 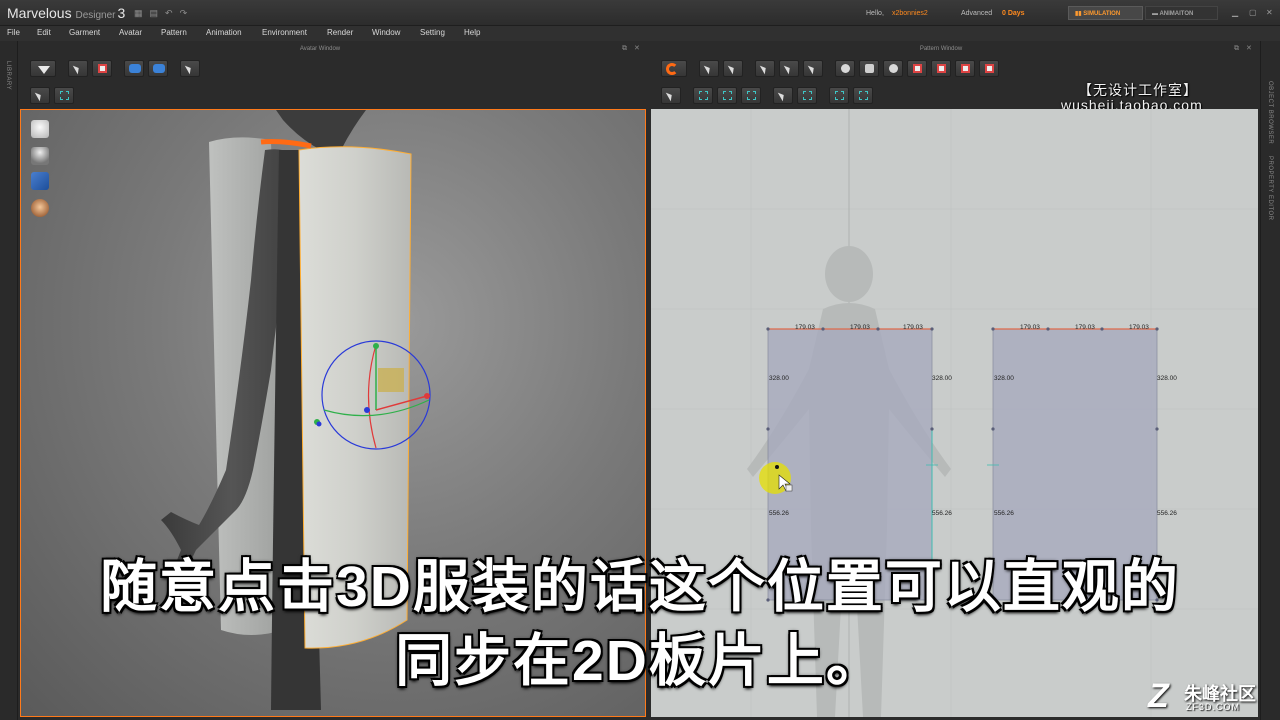 I want to click on circle-button, so click(x=893, y=68).